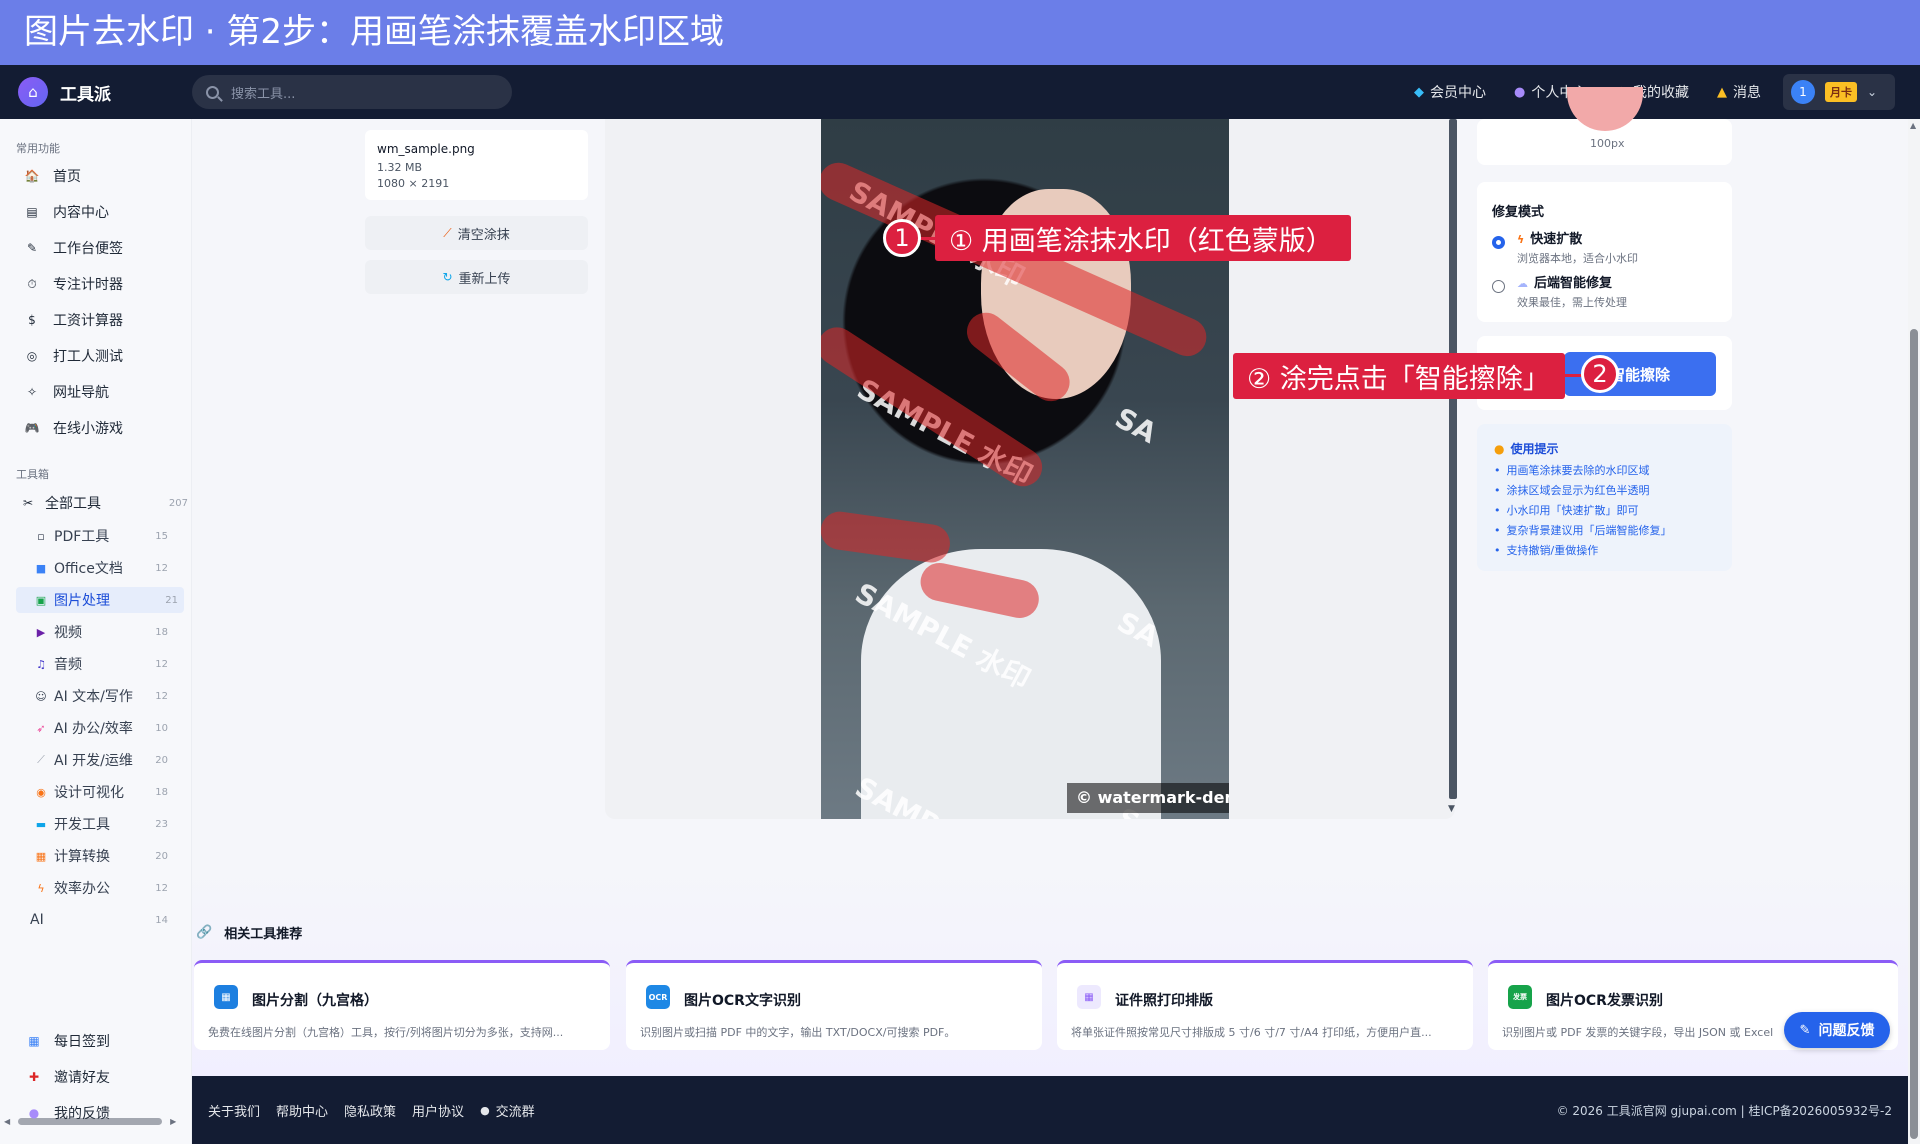 This screenshot has width=1920, height=1144. What do you see at coordinates (1521, 239) in the screenshot?
I see `lightning-icon: ϟ` at bounding box center [1521, 239].